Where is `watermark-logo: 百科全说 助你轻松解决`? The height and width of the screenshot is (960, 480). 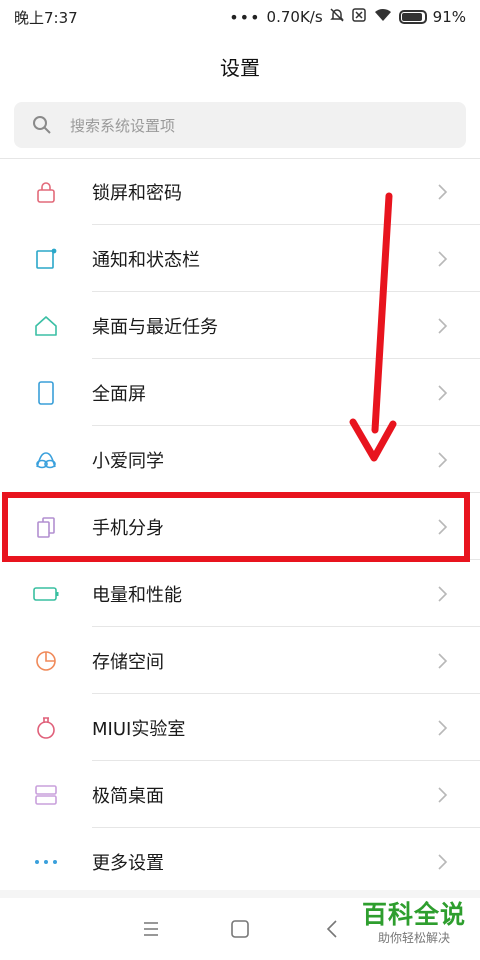
watermark-logo: 百科全说 助你轻松解决 is located at coordinates (414, 929).